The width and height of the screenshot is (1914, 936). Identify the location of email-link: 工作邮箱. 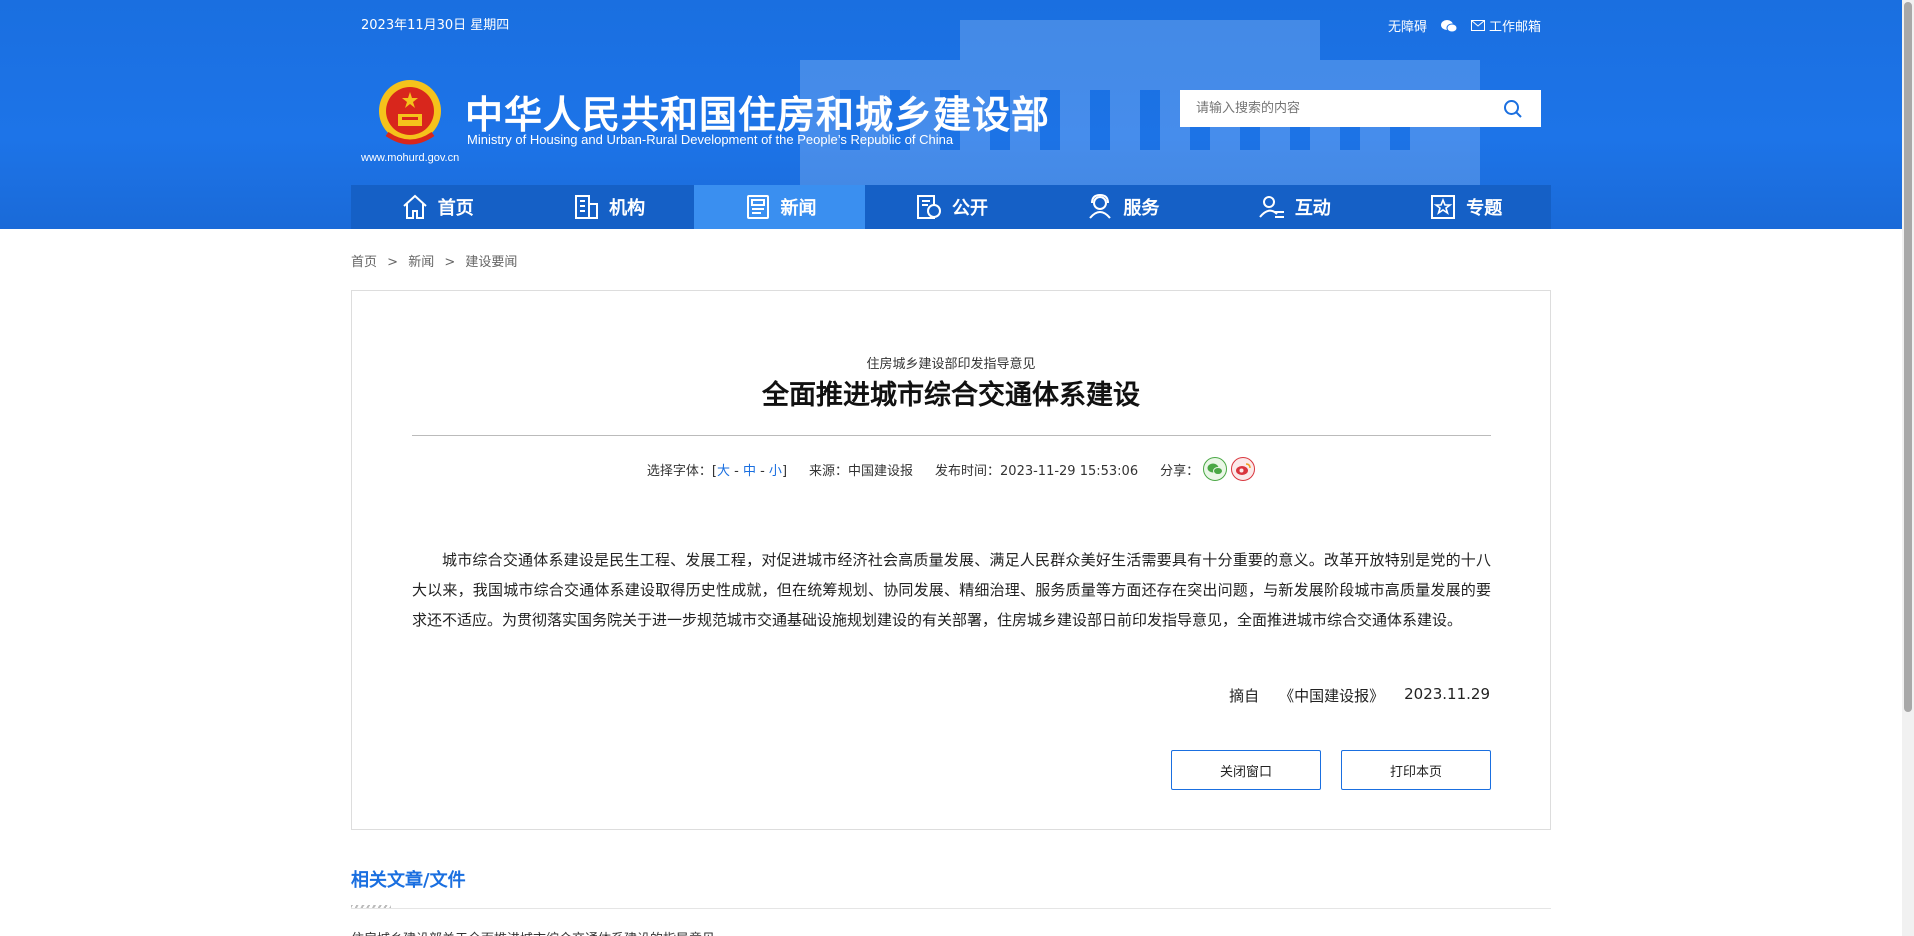
(1505, 25).